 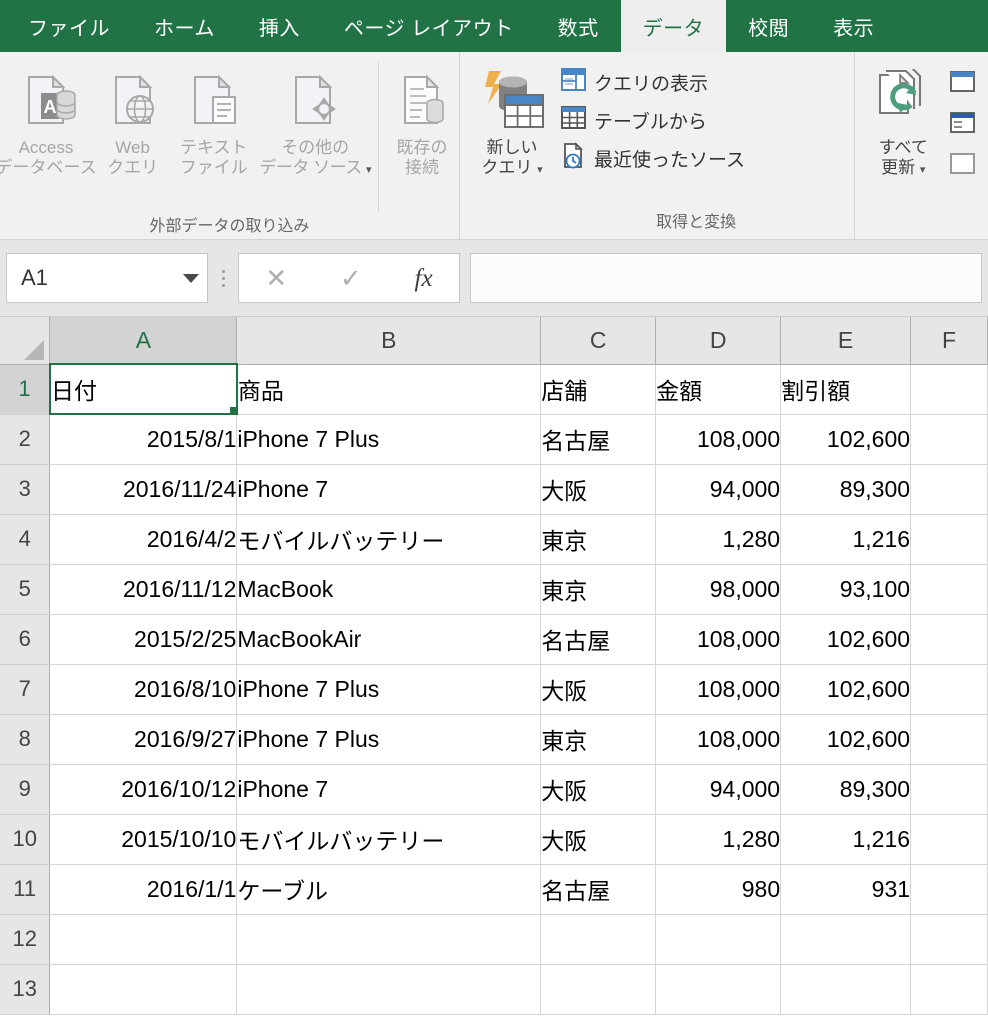 What do you see at coordinates (143, 989) in the screenshot?
I see `cell-A13` at bounding box center [143, 989].